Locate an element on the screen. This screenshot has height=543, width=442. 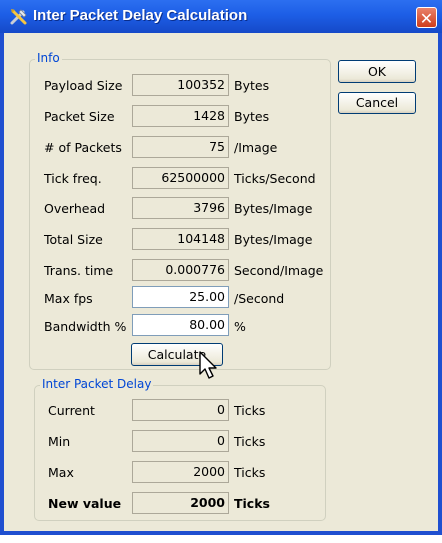
max-delay-label: Max is located at coordinates (61, 472).